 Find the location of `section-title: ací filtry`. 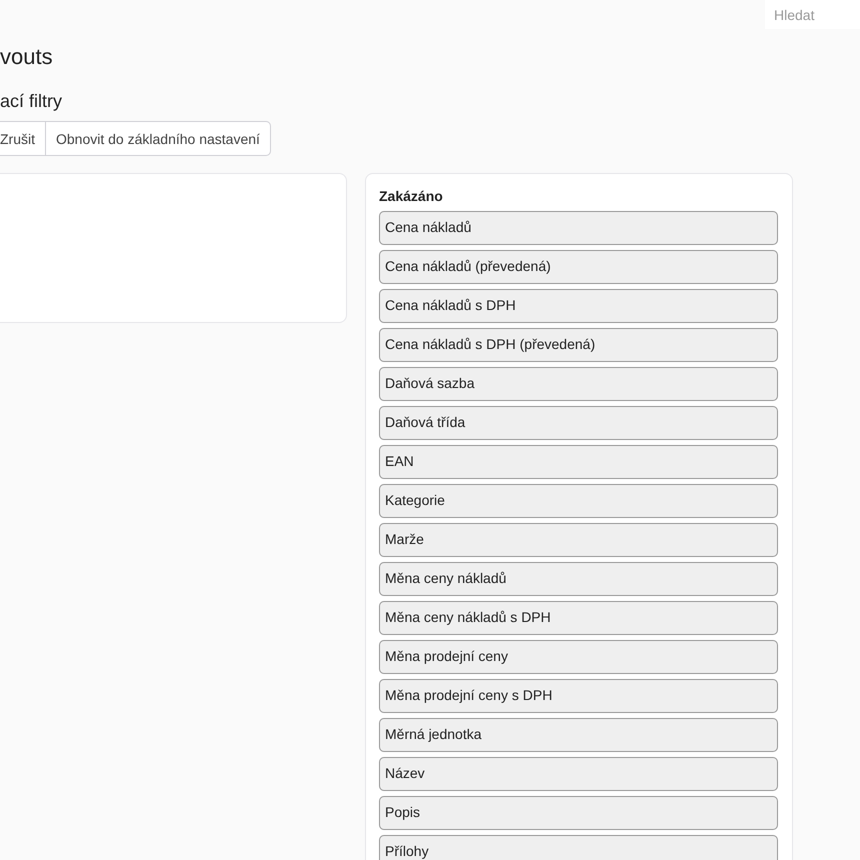

section-title: ací filtry is located at coordinates (32, 101).